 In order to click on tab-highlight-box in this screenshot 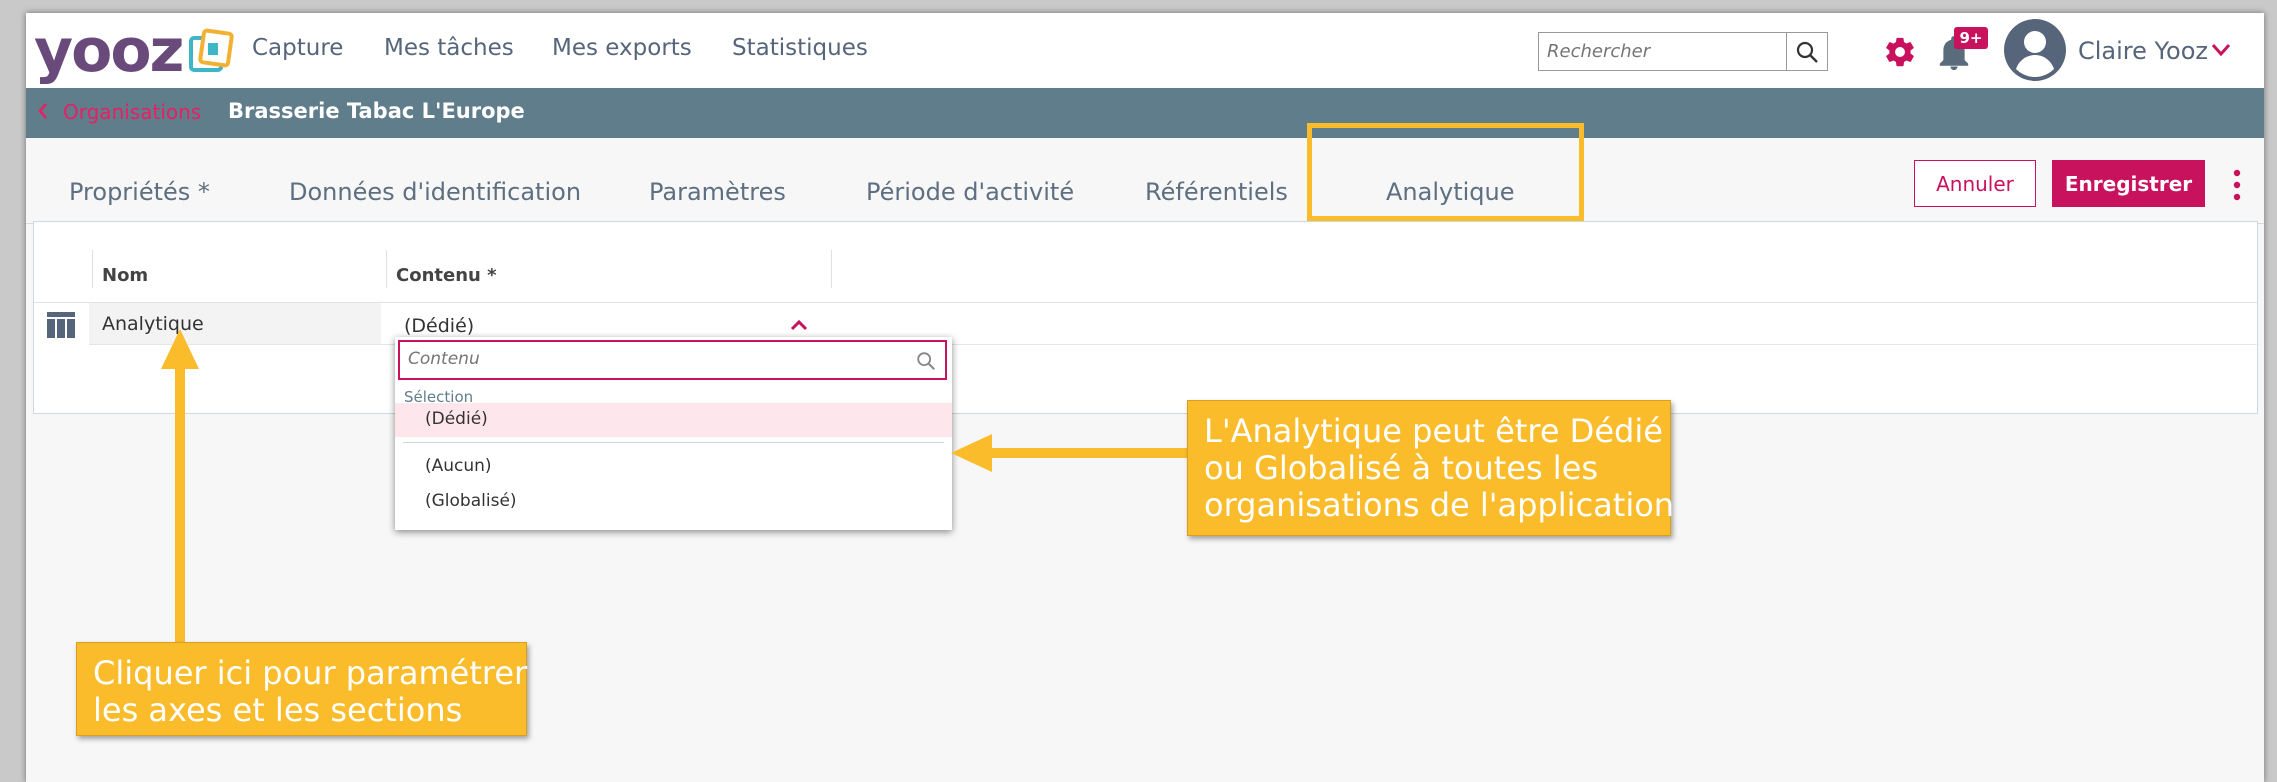, I will do `click(1445, 172)`.